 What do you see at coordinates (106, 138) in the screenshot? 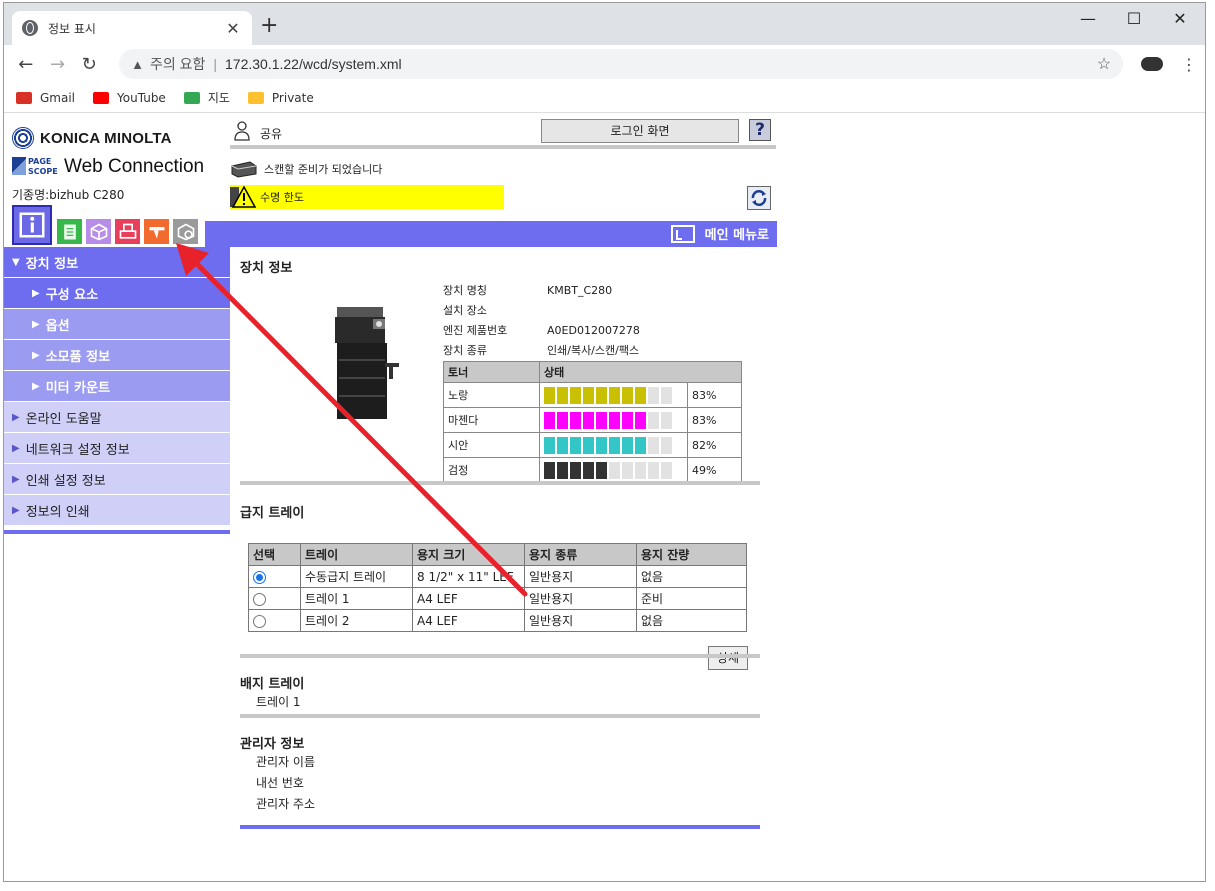
I see `brand-name: KONICA MINOLTA` at bounding box center [106, 138].